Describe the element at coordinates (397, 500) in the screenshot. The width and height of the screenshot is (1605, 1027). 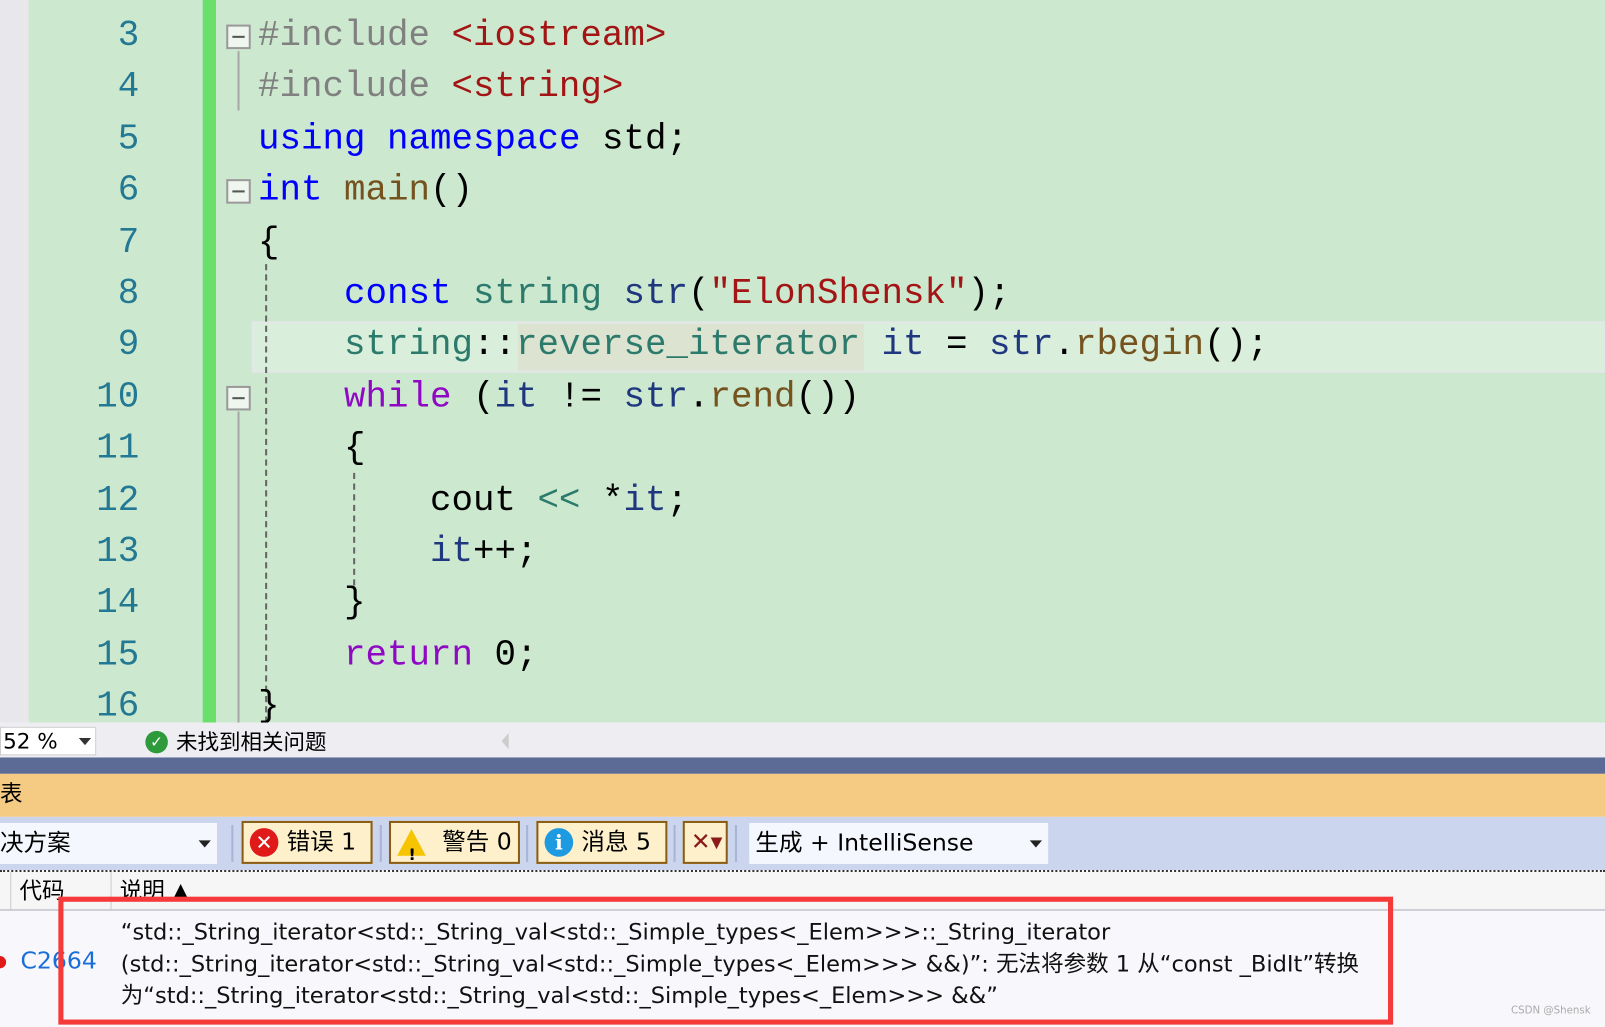
I see `code-token-plain: cout` at that location.